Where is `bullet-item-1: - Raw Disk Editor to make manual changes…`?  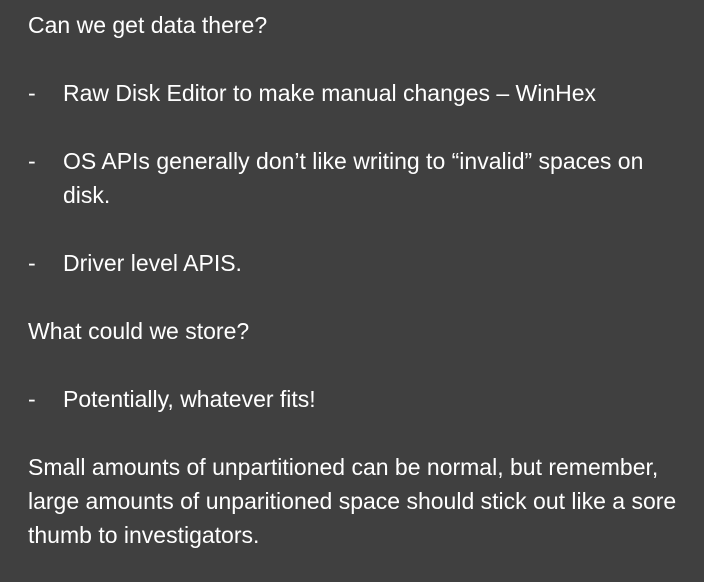 bullet-item-1: - Raw Disk Editor to make manual changes… is located at coordinates (356, 93).